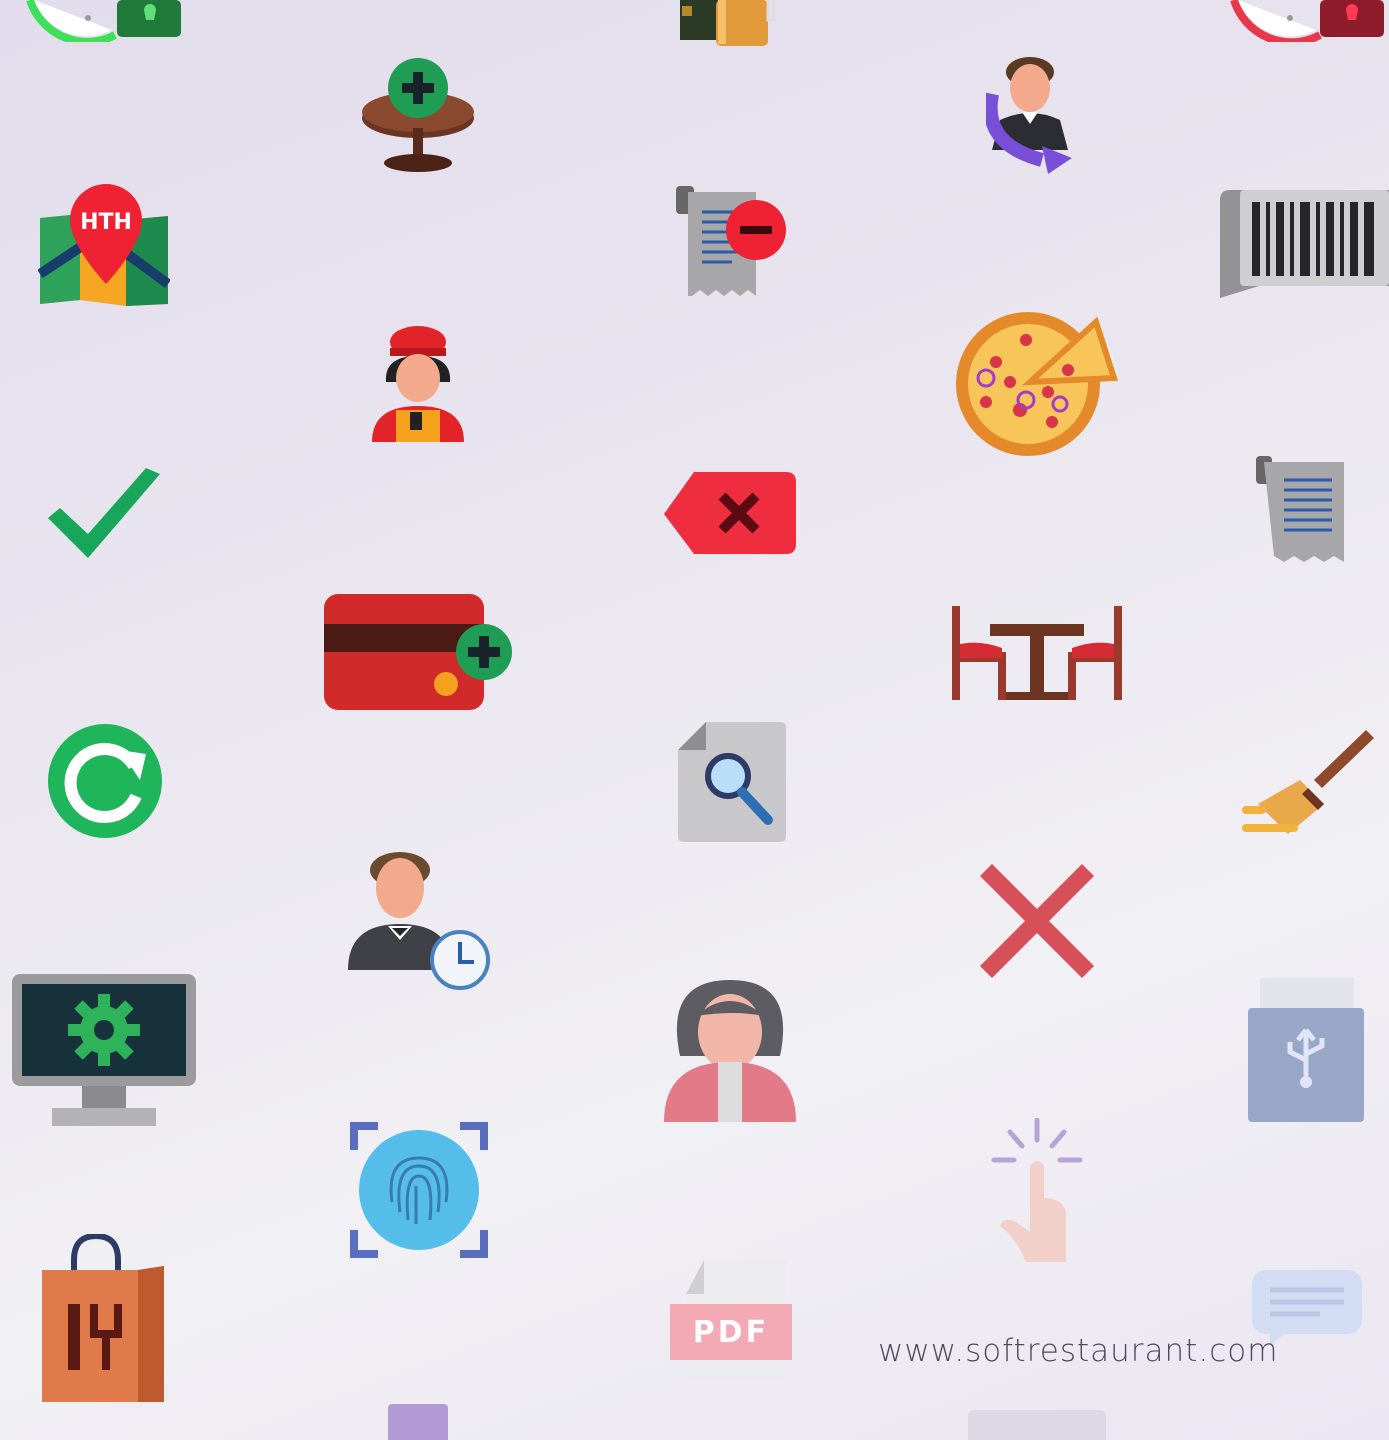 Image resolution: width=1389 pixels, height=1440 pixels. What do you see at coordinates (1037, 384) in the screenshot?
I see `pizza-slice-icon` at bounding box center [1037, 384].